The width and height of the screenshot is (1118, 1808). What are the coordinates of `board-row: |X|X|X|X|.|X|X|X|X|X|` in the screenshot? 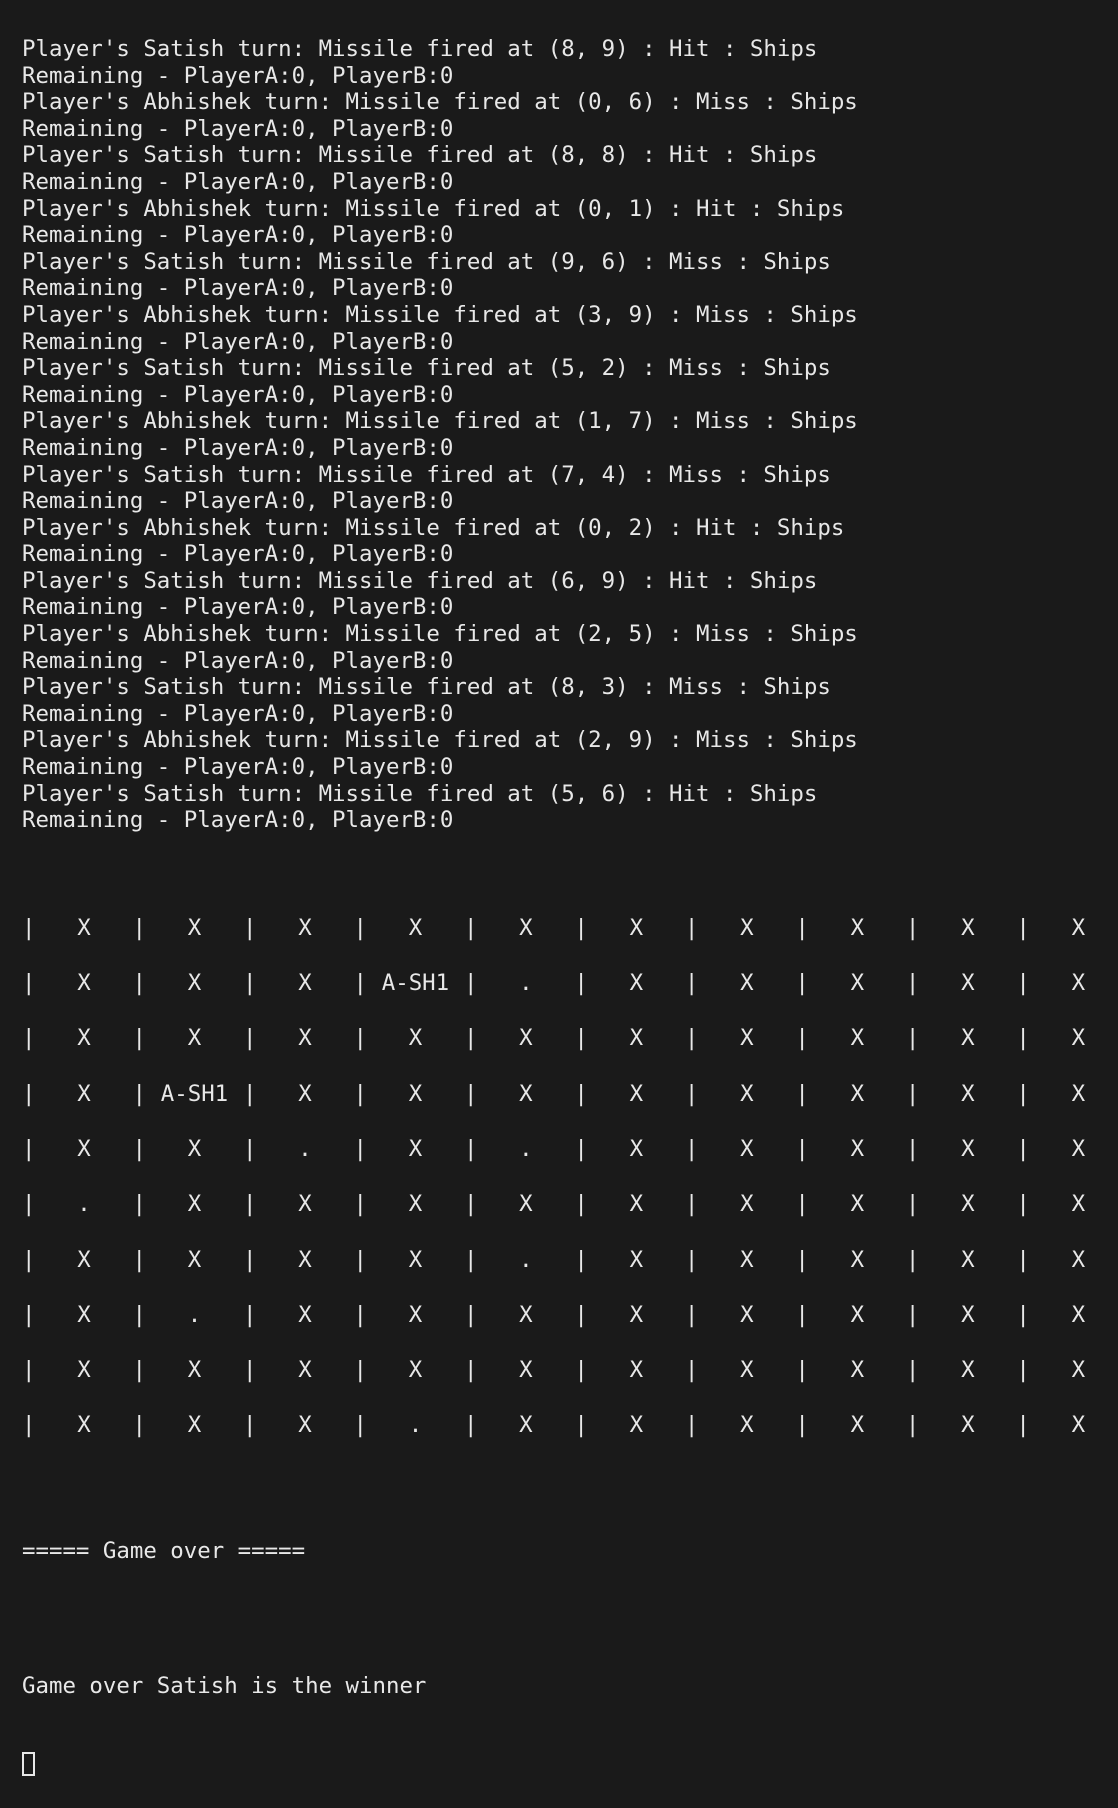 It's located at (567, 1274).